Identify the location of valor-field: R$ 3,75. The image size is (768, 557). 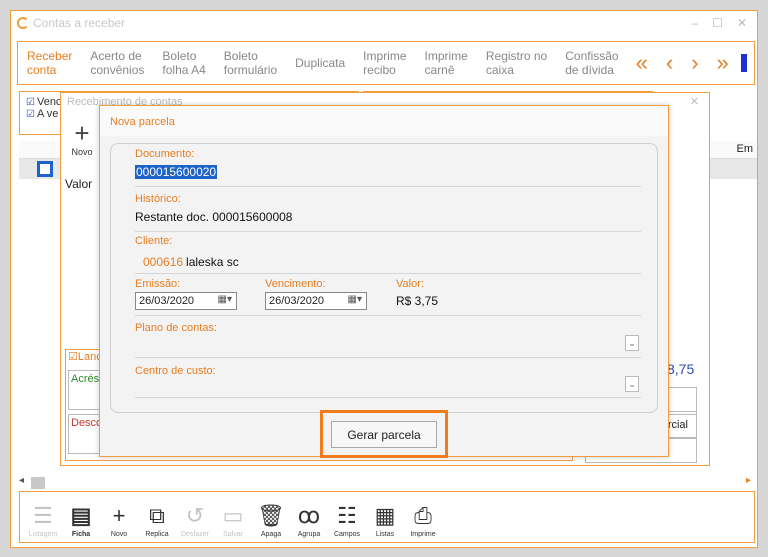
(417, 301).